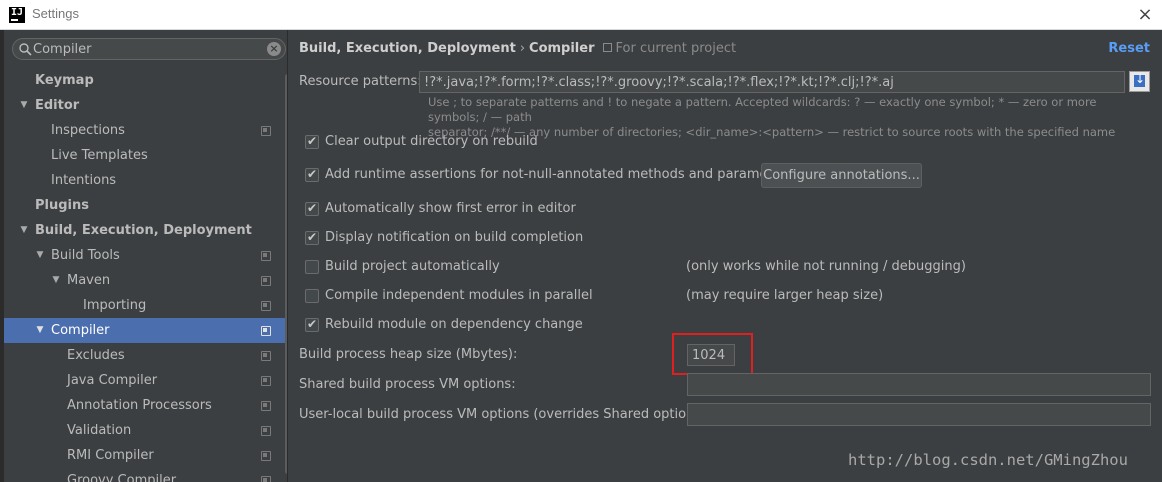 This screenshot has height=482, width=1162. I want to click on intellij-icon: IJ, so click(17, 15).